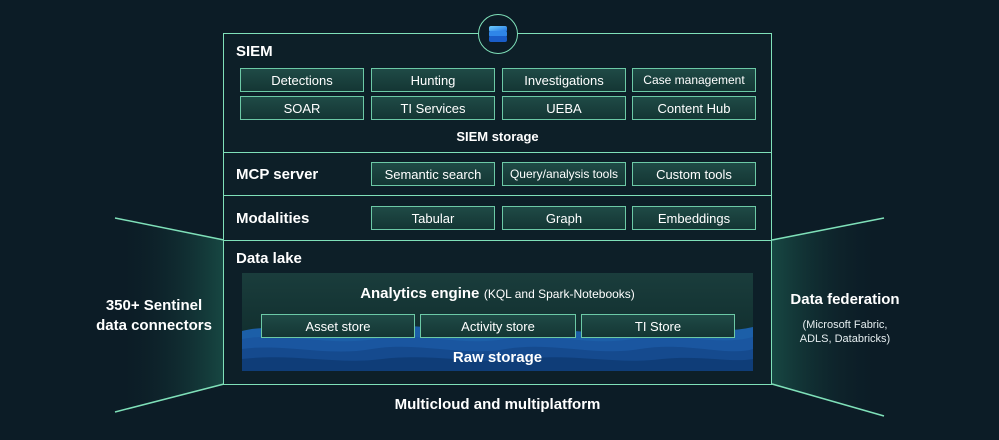 The image size is (999, 440). What do you see at coordinates (564, 174) in the screenshot?
I see `chip-query-analysis-tools: Query/analysis tools` at bounding box center [564, 174].